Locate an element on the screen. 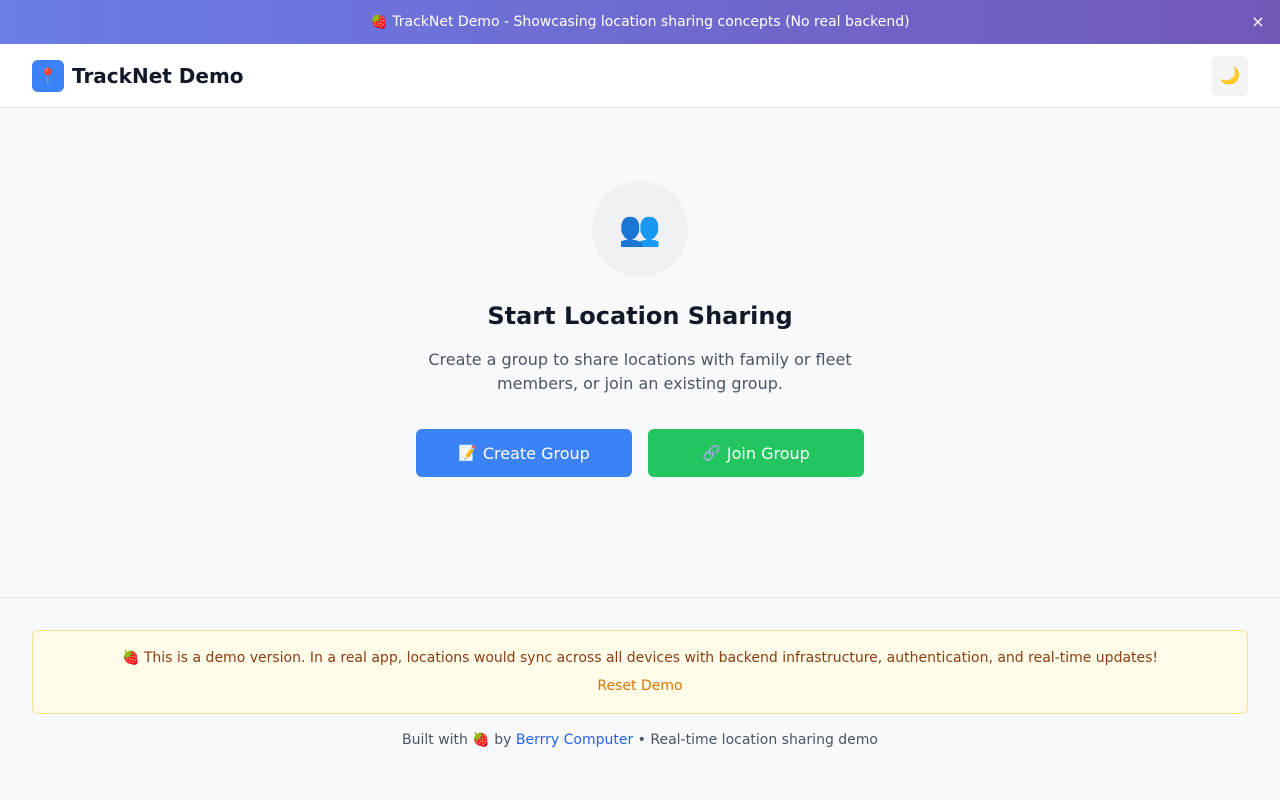  page-title: Start Location Sharing is located at coordinates (640, 316).